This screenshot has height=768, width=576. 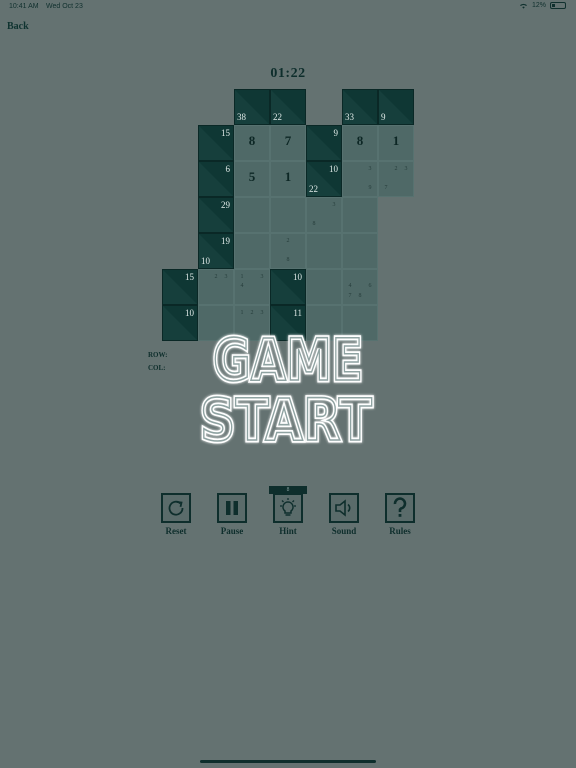 I want to click on entry-cell: 28, so click(x=288, y=251).